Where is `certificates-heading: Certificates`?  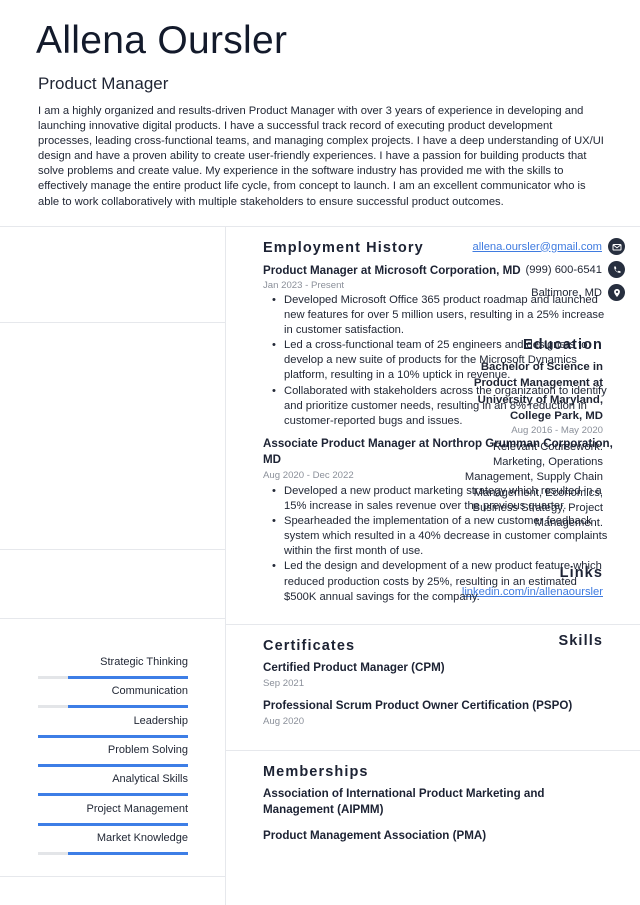 certificates-heading: Certificates is located at coordinates (309, 646).